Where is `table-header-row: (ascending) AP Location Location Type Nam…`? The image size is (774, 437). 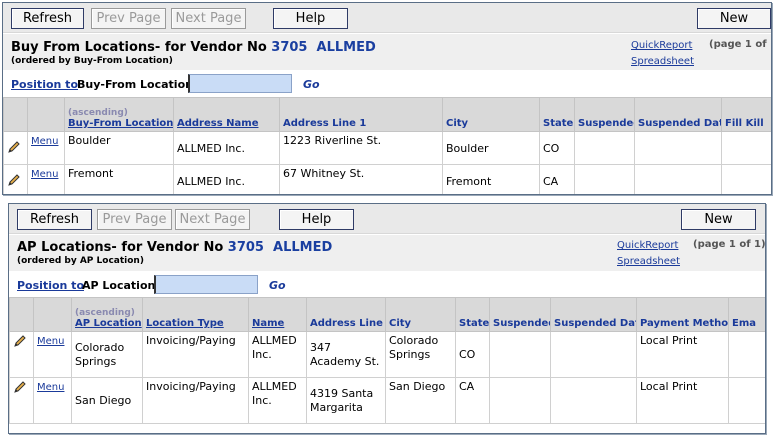
table-header-row: (ascending) AP Location Location Type Nam… is located at coordinates (387, 314).